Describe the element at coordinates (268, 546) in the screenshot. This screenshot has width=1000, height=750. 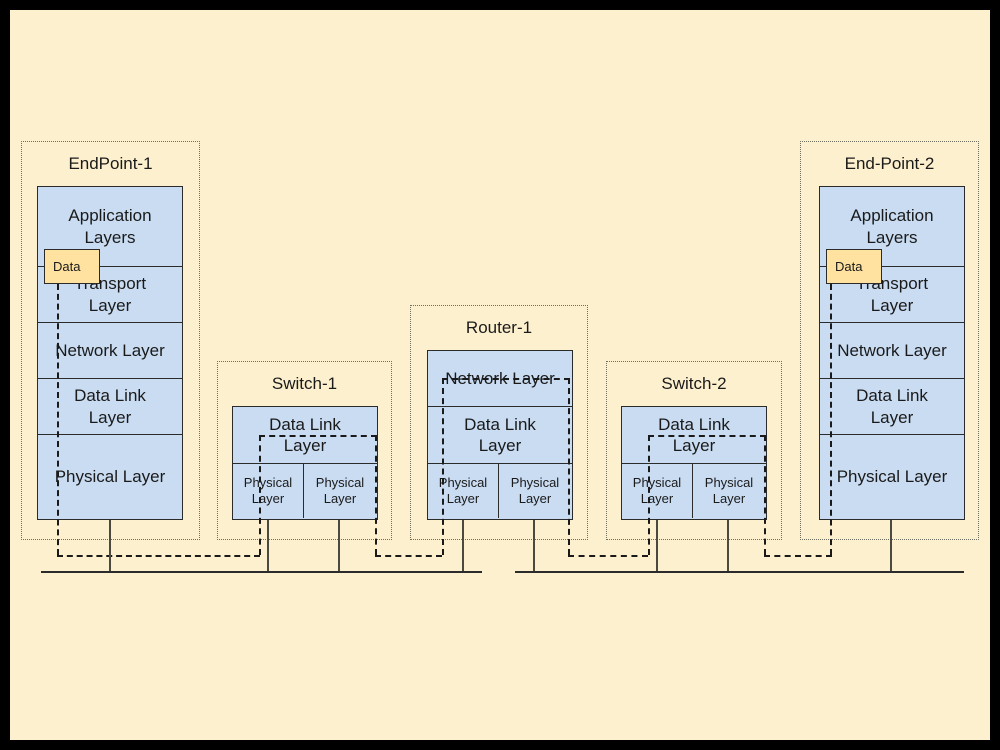
I see `wire-switch-1-port-left-to-bus` at that location.